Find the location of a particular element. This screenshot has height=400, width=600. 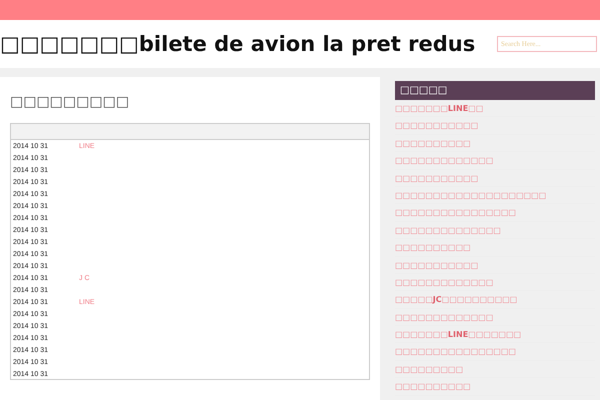

sidebar-link: □□□□□□□□□ is located at coordinates (495, 369).